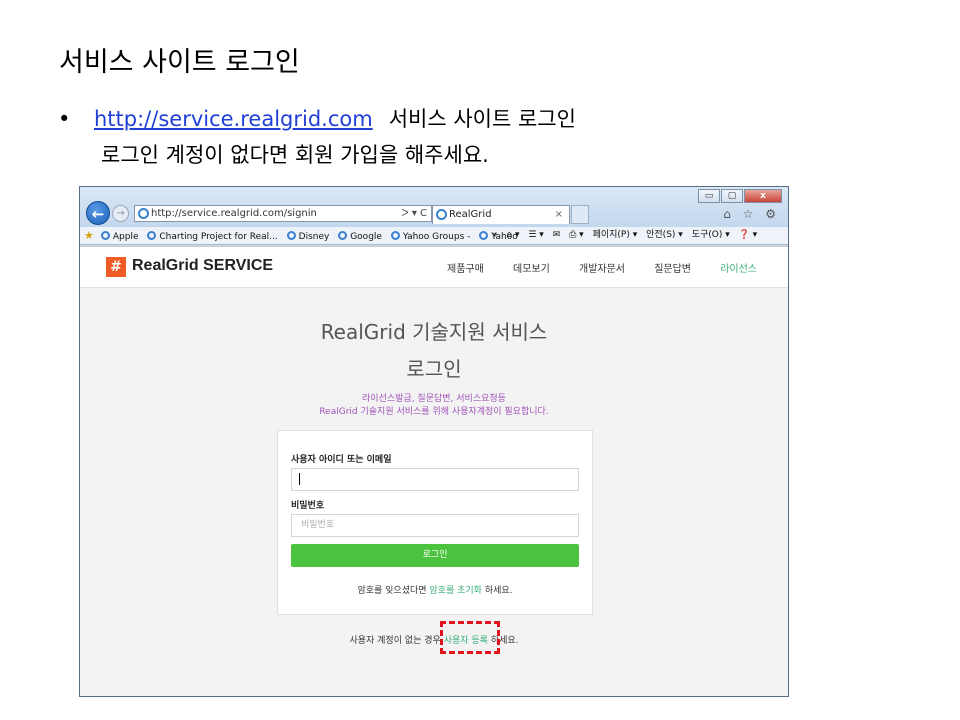 The image size is (960, 720). I want to click on site-nav: 제품구매 데모보기 개발자문서 질문답변 라이선스, so click(615, 267).